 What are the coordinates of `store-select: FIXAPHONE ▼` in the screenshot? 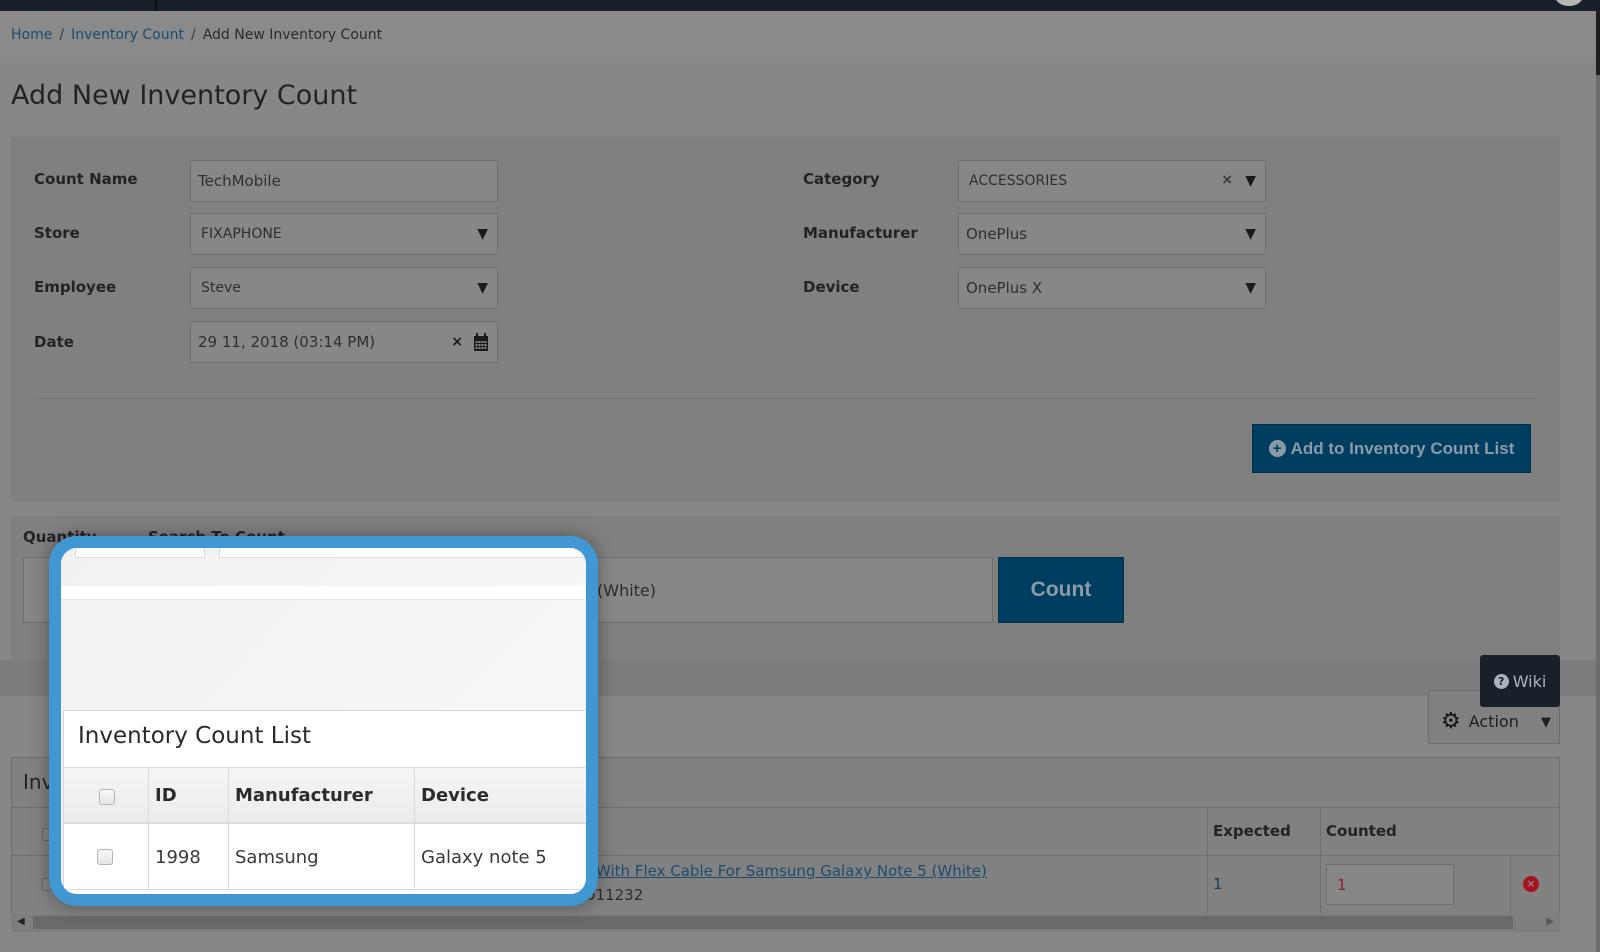 It's located at (344, 234).